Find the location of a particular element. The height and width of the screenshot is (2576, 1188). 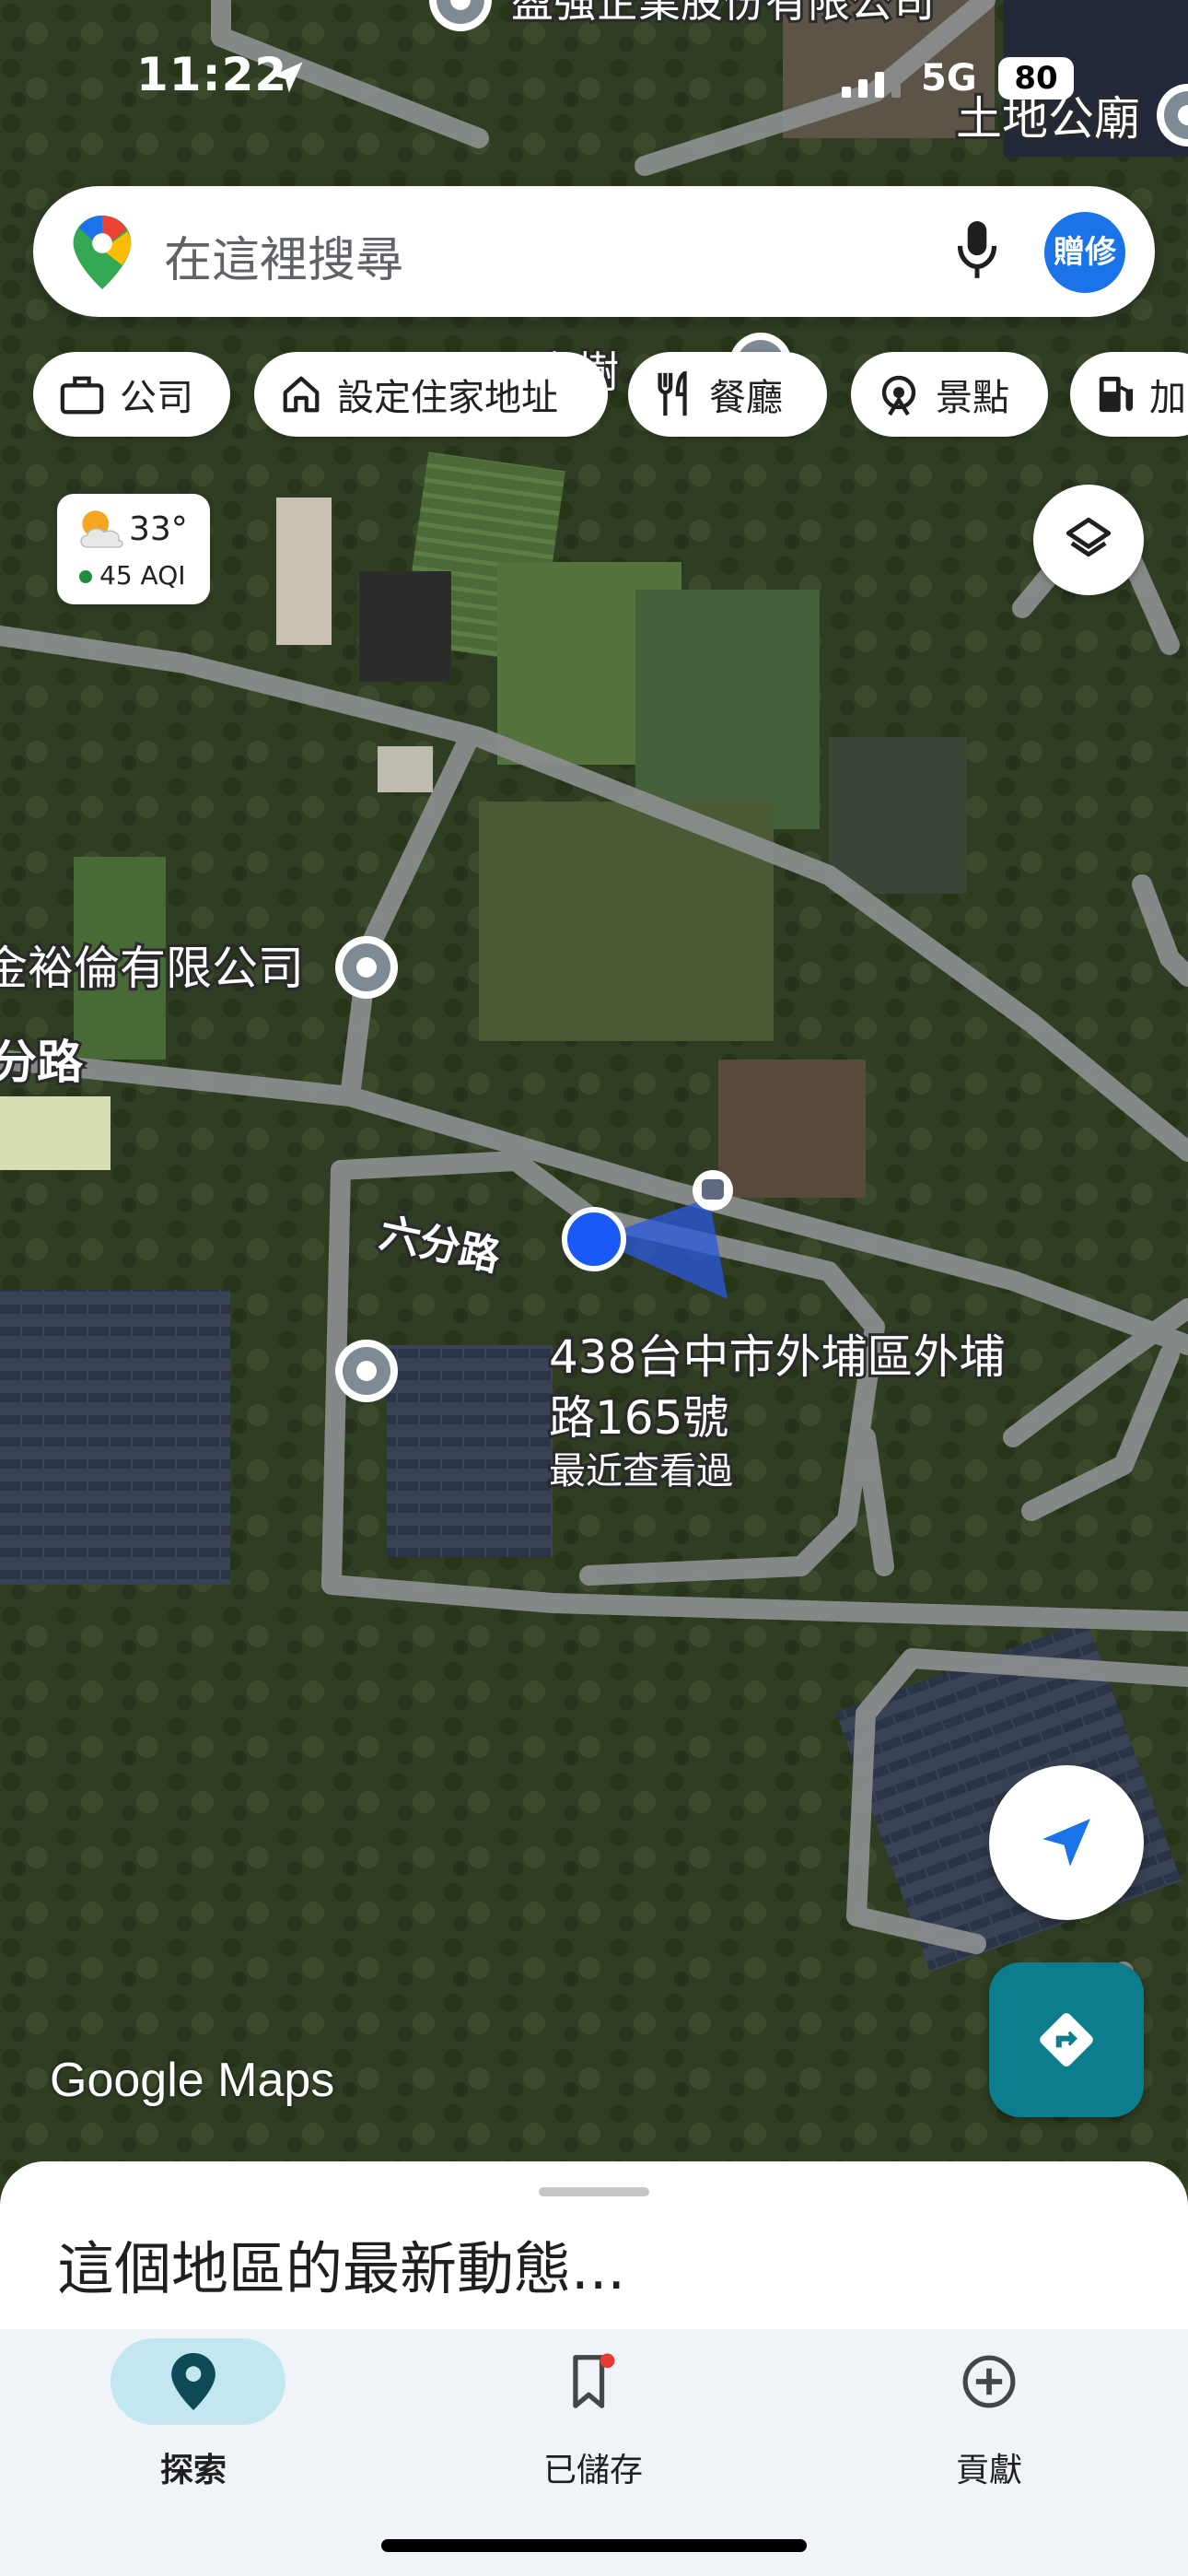

map-label-company-left: 金裕倫有限公司 is located at coordinates (152, 968).